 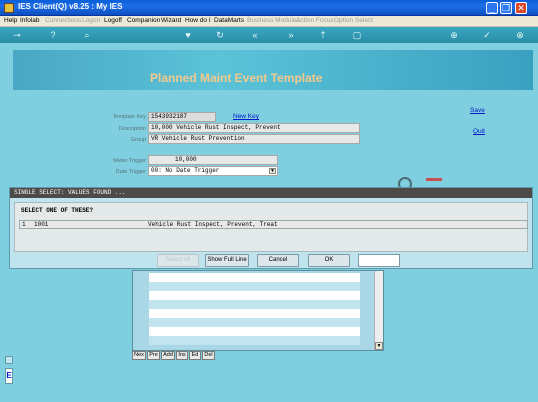 What do you see at coordinates (182, 117) in the screenshot?
I see `template-key-field: 1543932187` at bounding box center [182, 117].